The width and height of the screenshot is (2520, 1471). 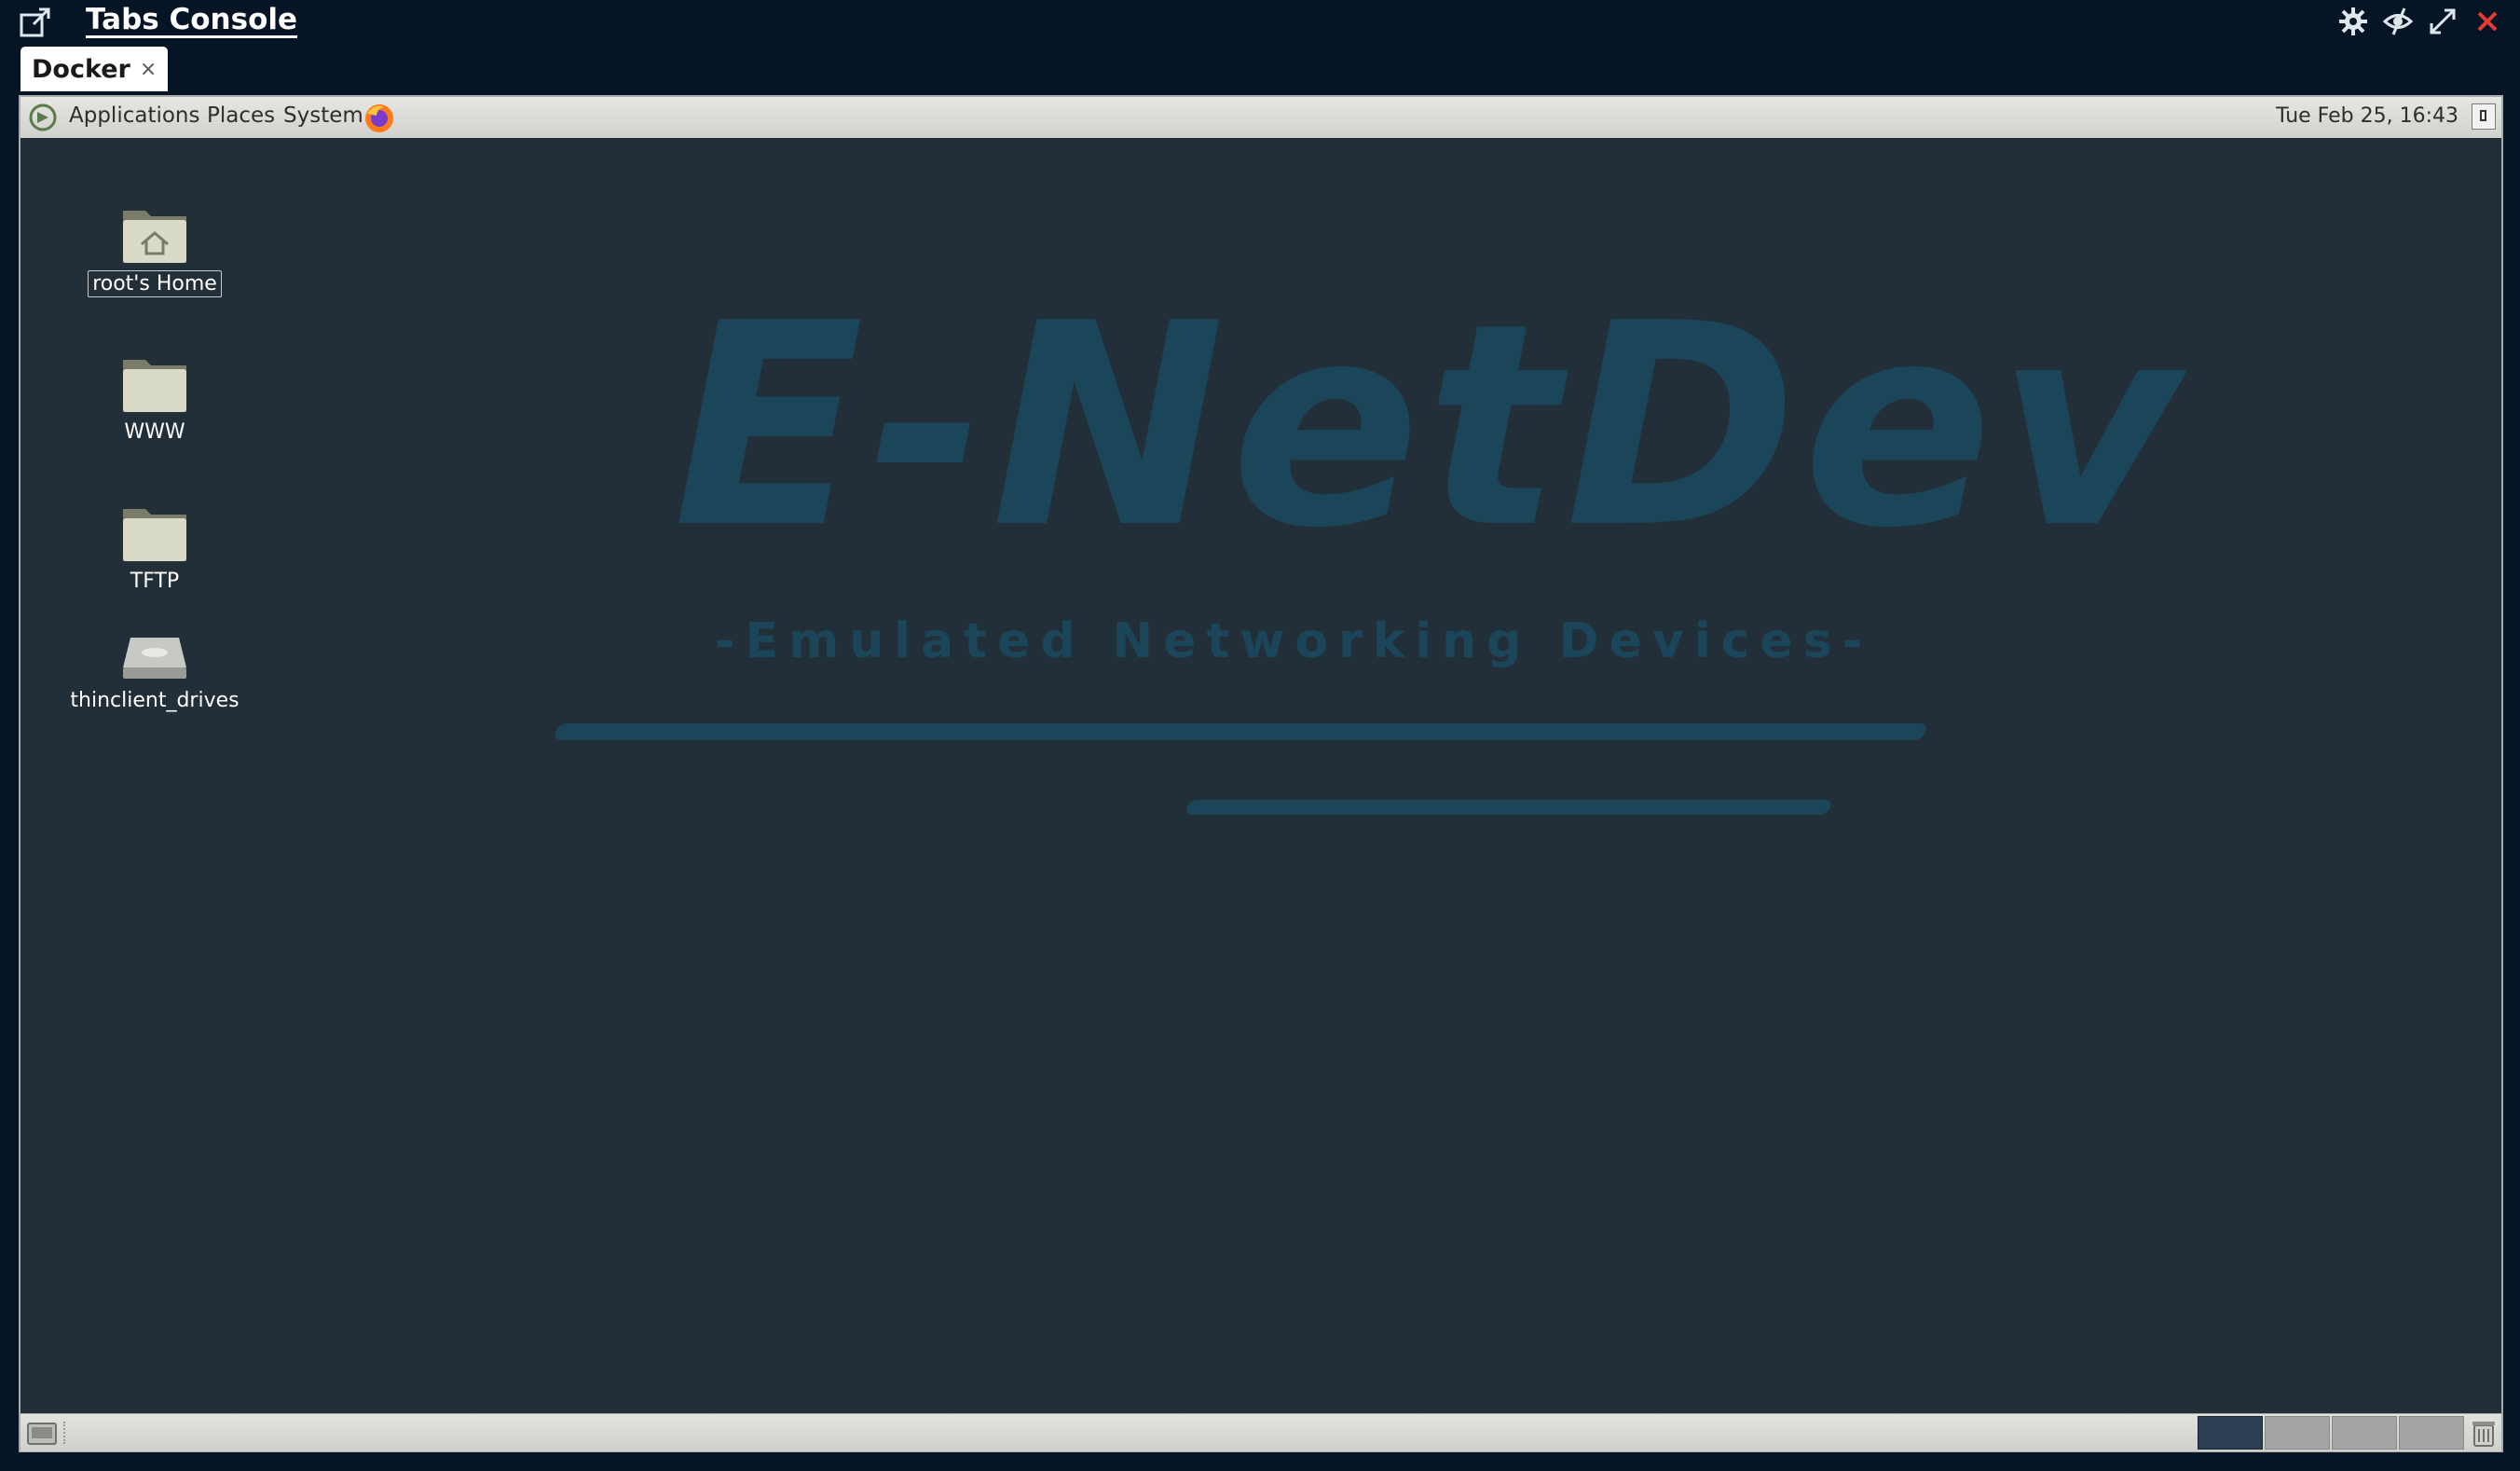 I want to click on desktop-icon-label: WWW, so click(x=154, y=432).